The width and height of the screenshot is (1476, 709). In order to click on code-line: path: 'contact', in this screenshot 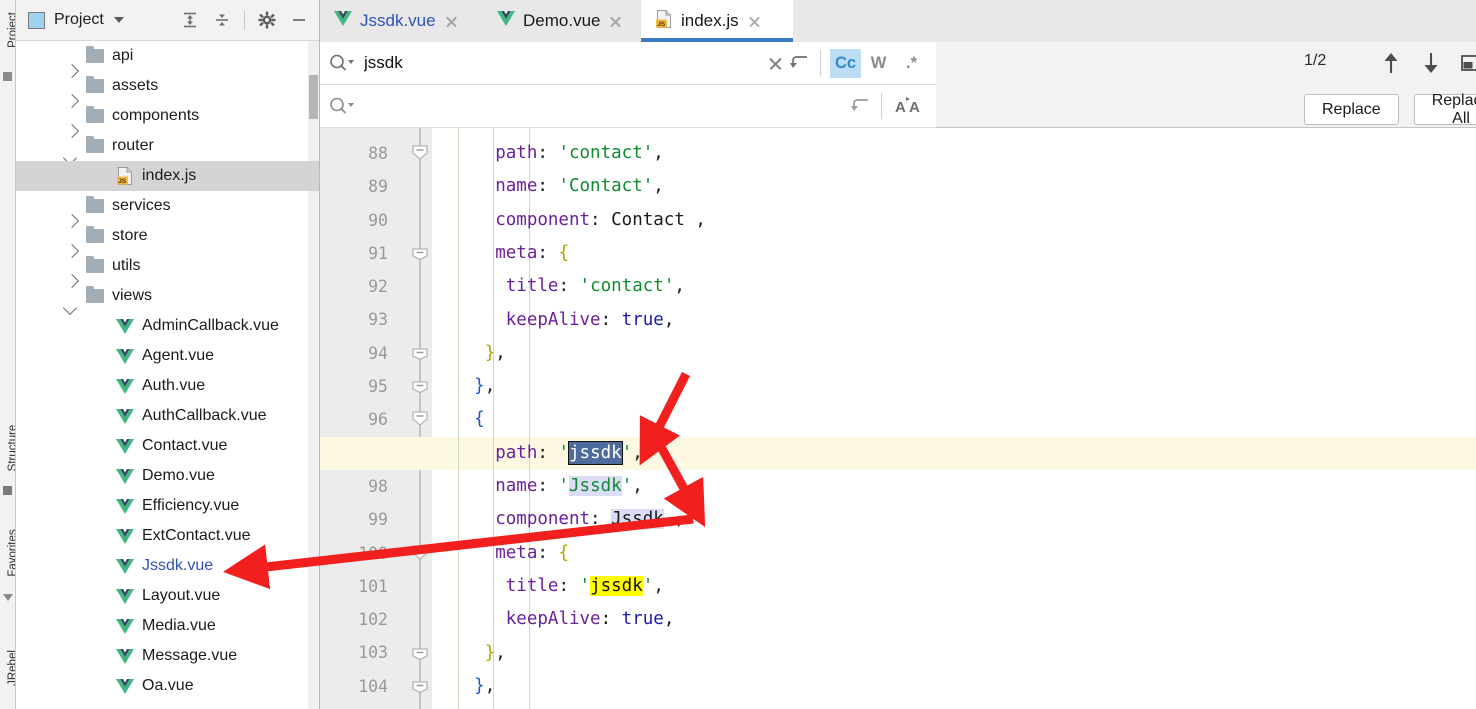, I will do `click(954, 153)`.